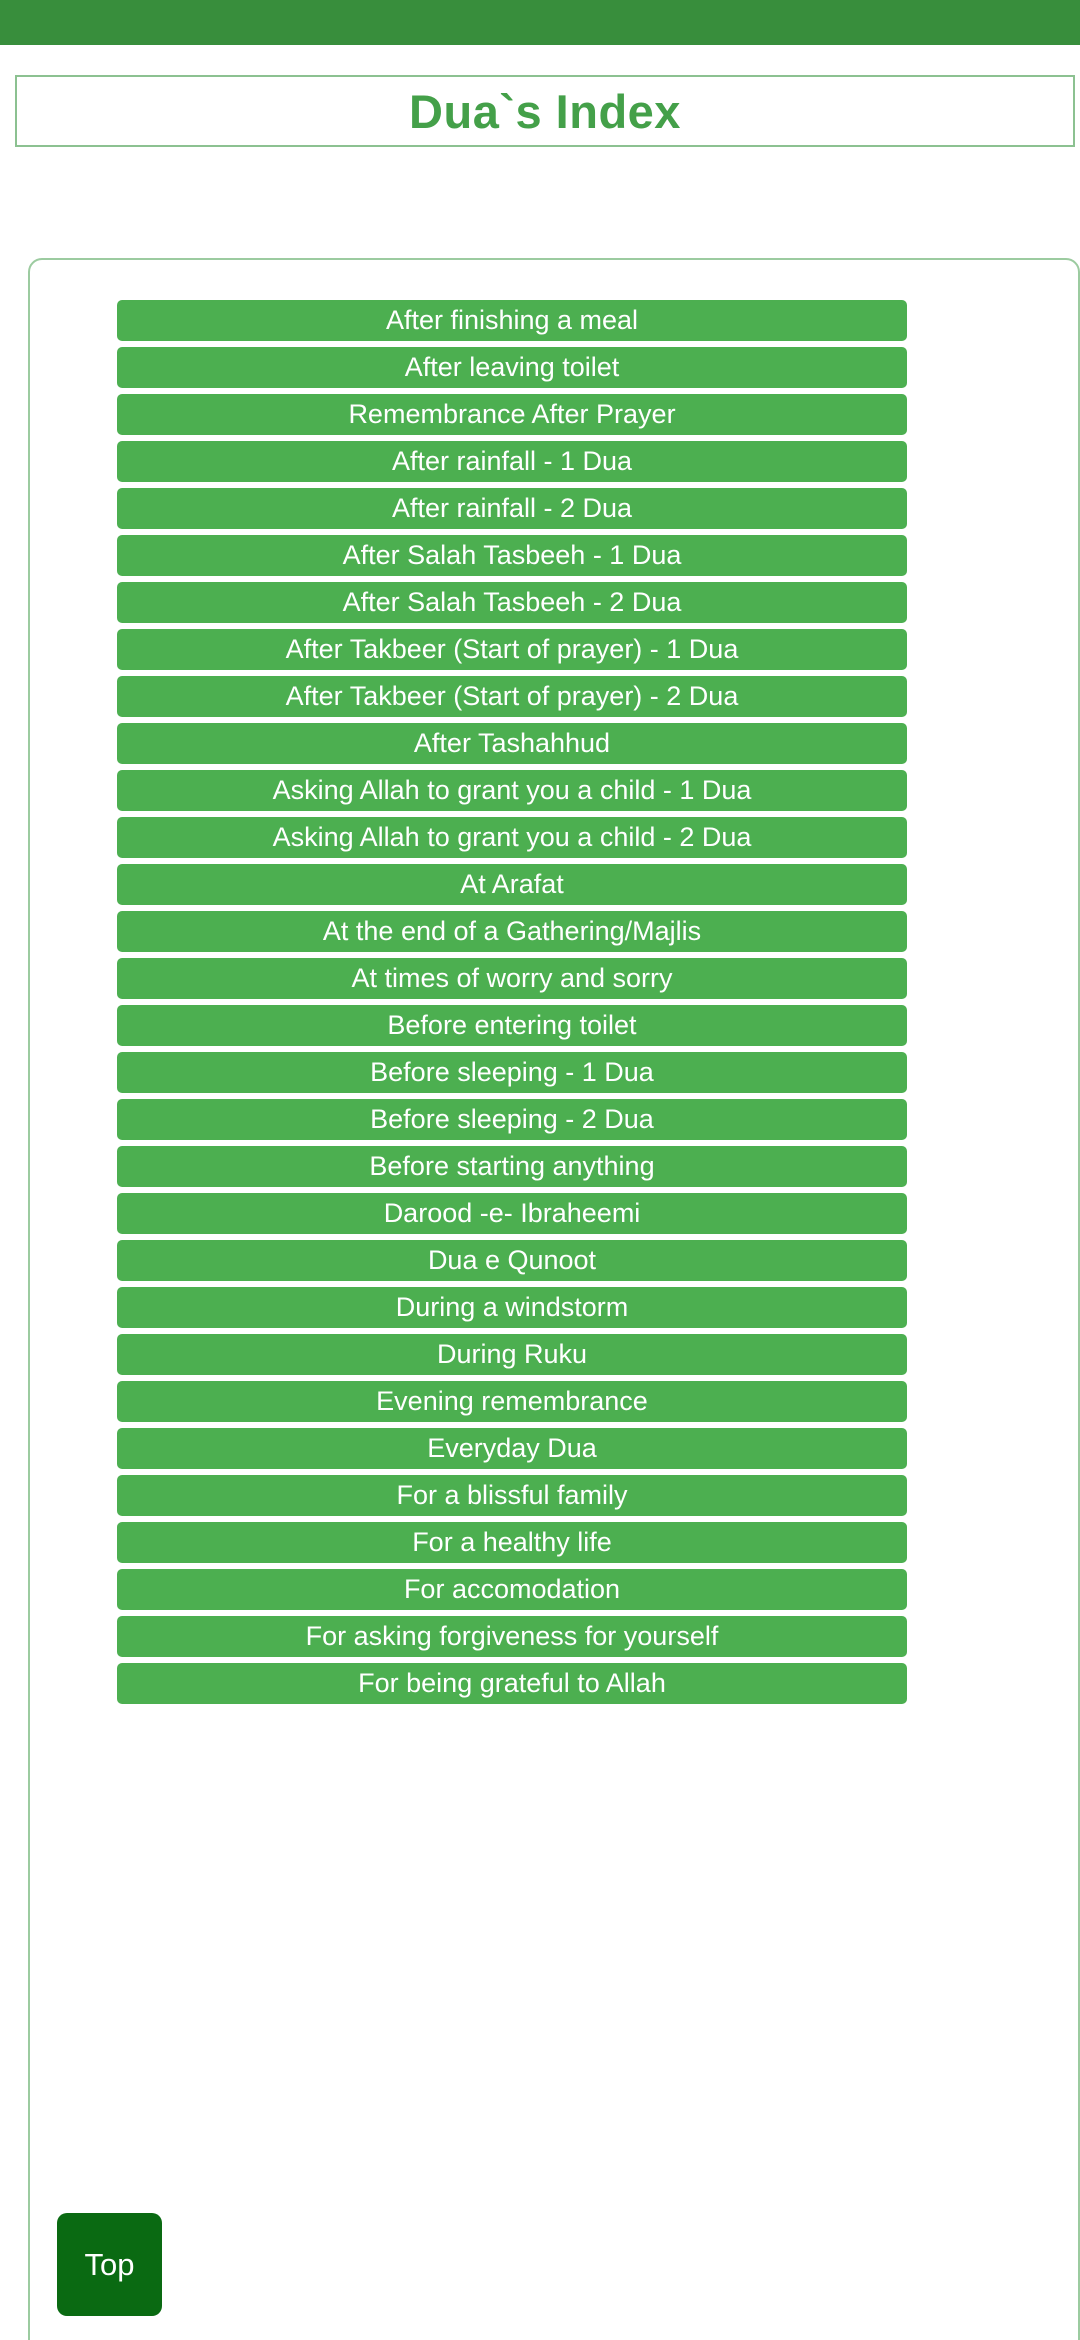 The width and height of the screenshot is (1080, 2340). I want to click on dua-list-item: At the end of a Gathering/Majlis, so click(512, 931).